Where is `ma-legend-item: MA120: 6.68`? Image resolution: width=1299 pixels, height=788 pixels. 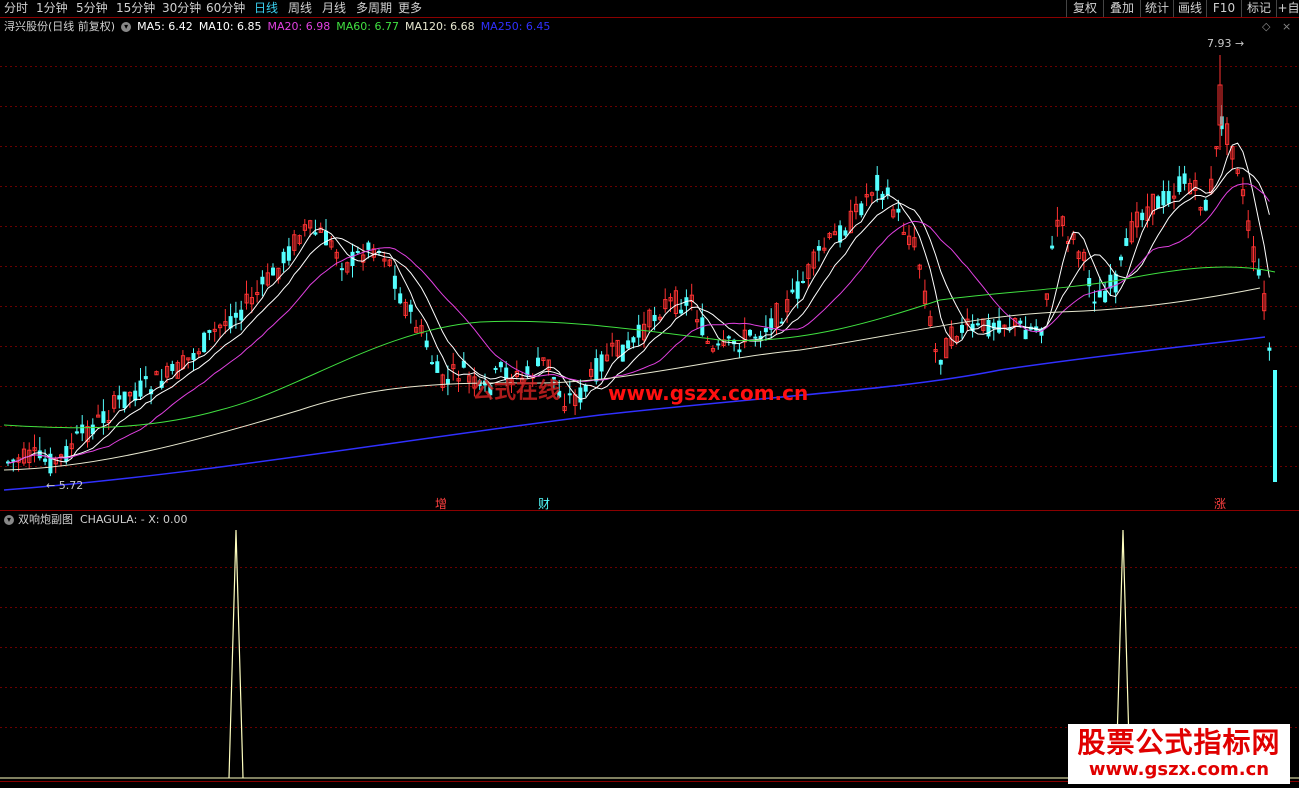 ma-legend-item: MA120: 6.68 is located at coordinates (439, 26).